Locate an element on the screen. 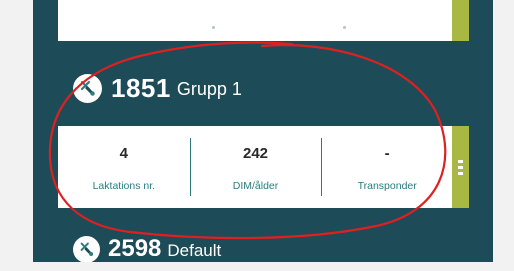  animal-header: 1851 Grupp 1 is located at coordinates (157, 88).